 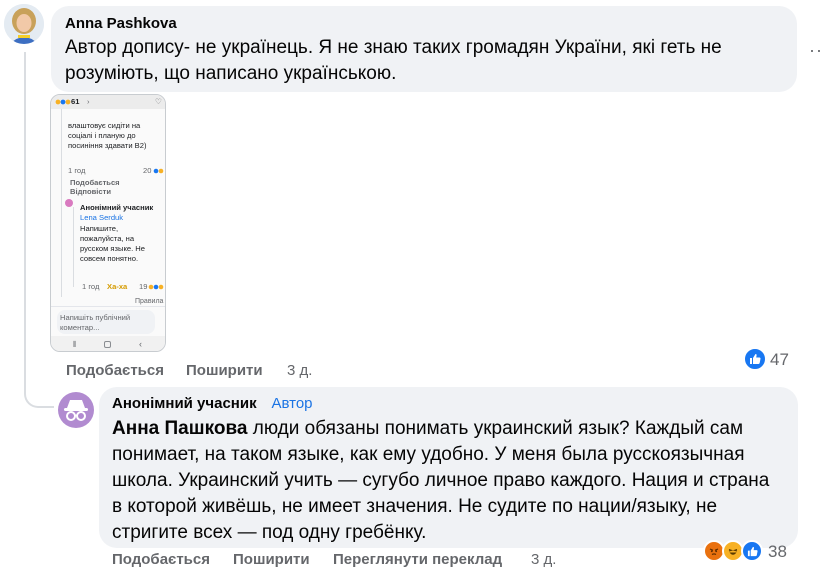 I want to click on reaction-dots-icon, so click(x=63, y=102).